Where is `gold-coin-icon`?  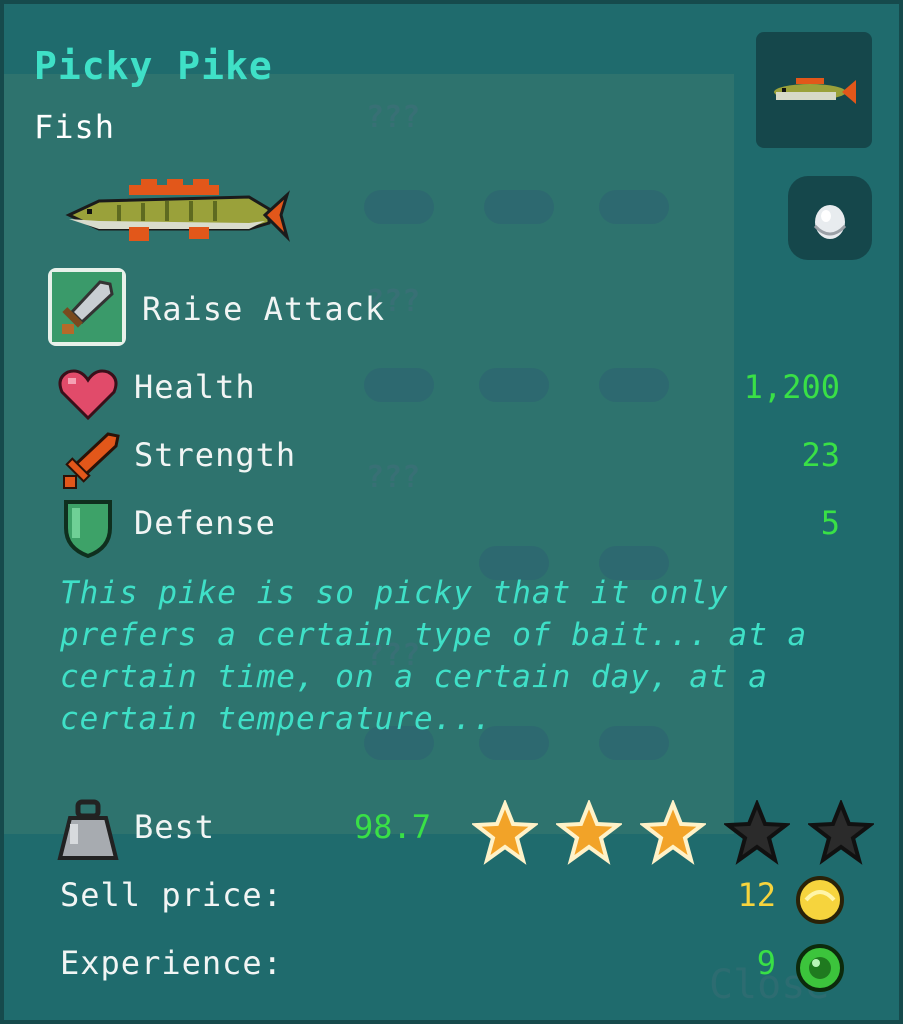
gold-coin-icon is located at coordinates (820, 900).